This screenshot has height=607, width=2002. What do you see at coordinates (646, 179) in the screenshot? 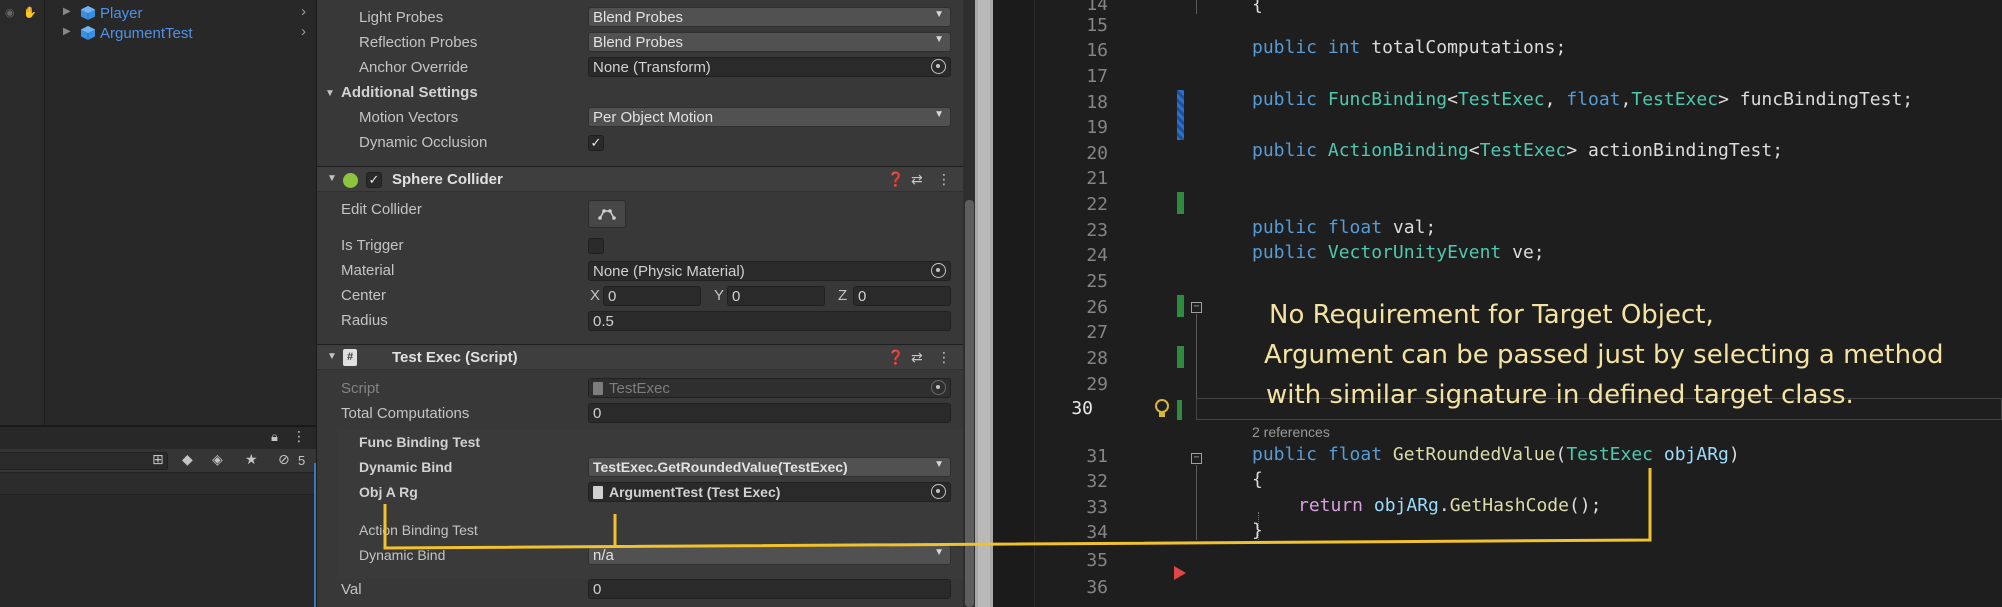
I see `sphere-collider-header: ▼ ✓ Sphere Collider ❓ ⇄ ⋮` at bounding box center [646, 179].